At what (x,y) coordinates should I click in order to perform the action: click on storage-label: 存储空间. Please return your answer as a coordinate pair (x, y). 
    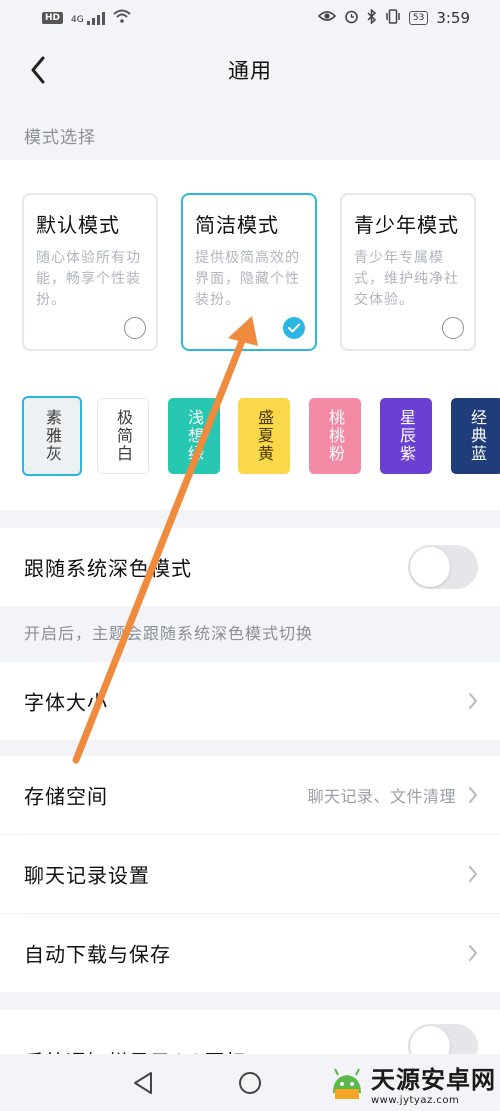
    Looking at the image, I should click on (66, 796).